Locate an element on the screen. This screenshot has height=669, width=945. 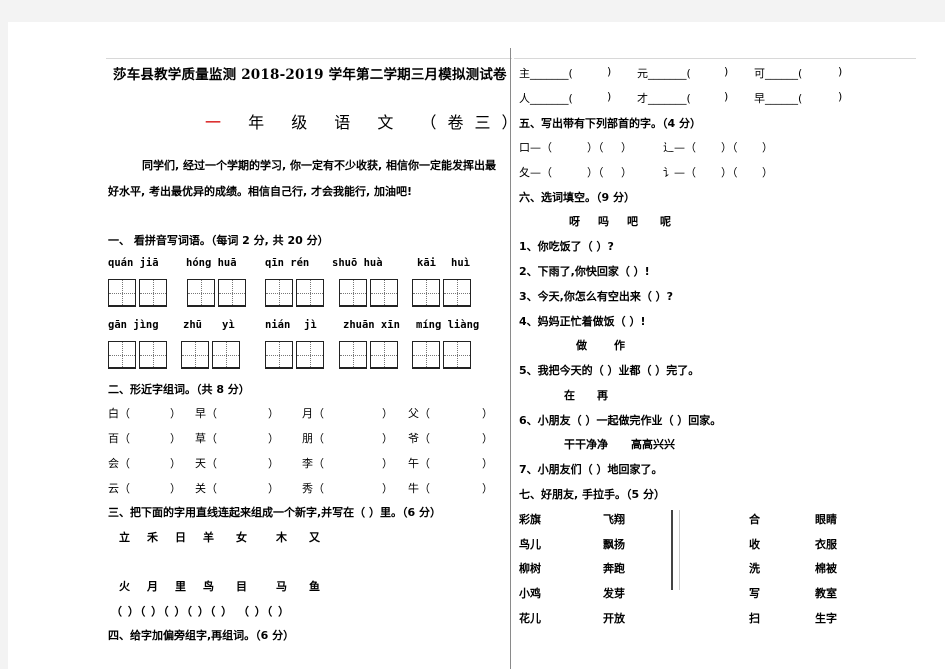
match-item: 花儿 is located at coordinates (530, 618).